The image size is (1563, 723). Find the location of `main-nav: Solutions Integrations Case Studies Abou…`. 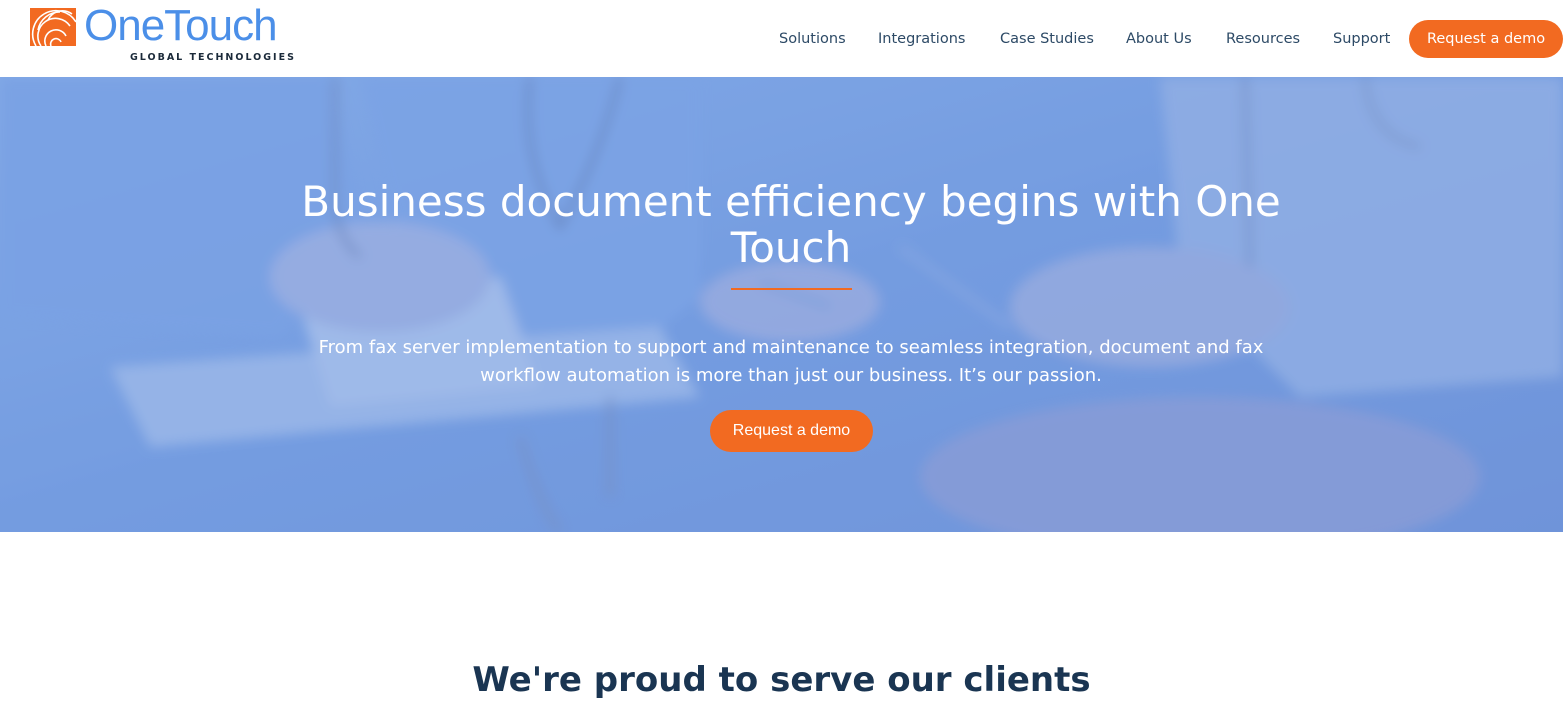

main-nav: Solutions Integrations Case Studies Abou… is located at coordinates (1163, 39).